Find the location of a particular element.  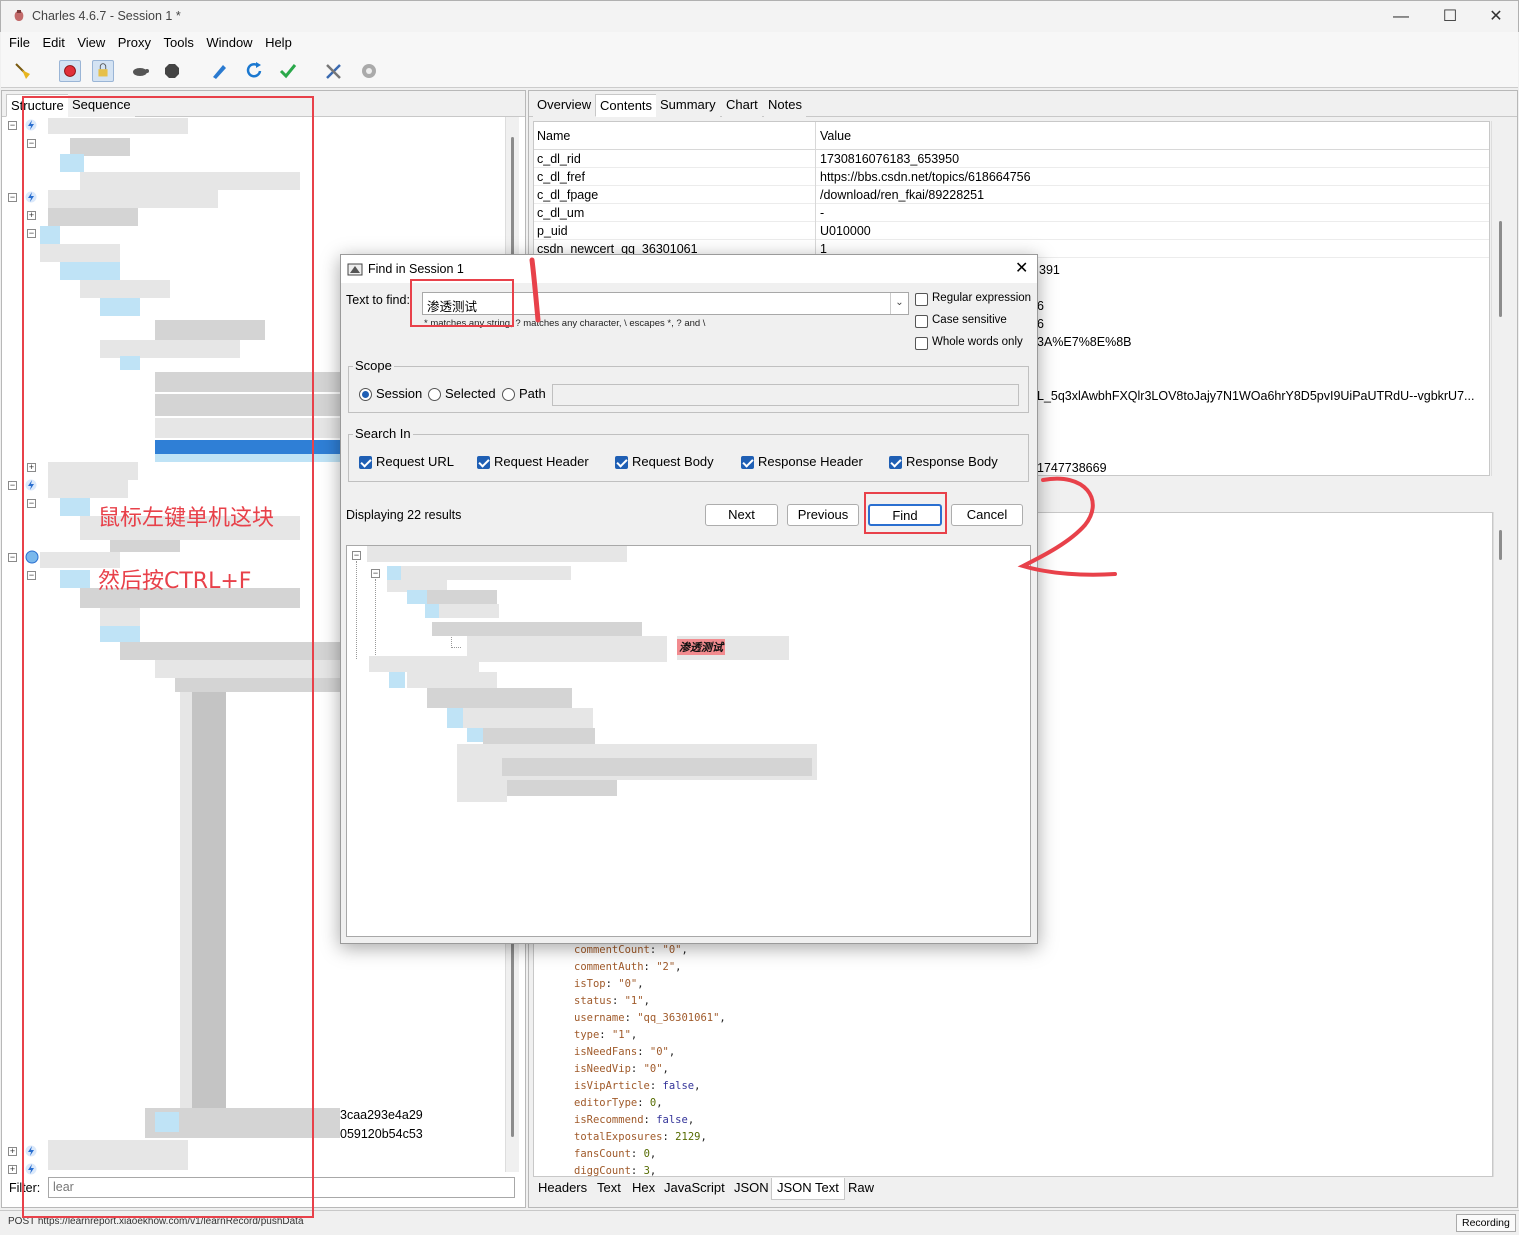

partial-value: 6 is located at coordinates (1040, 324).